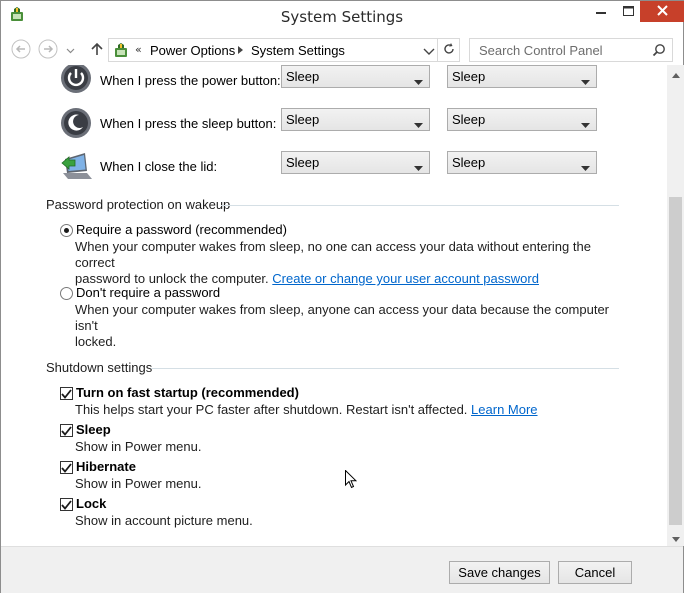  I want to click on power-button-plugged-in-value: Sleep, so click(469, 76).